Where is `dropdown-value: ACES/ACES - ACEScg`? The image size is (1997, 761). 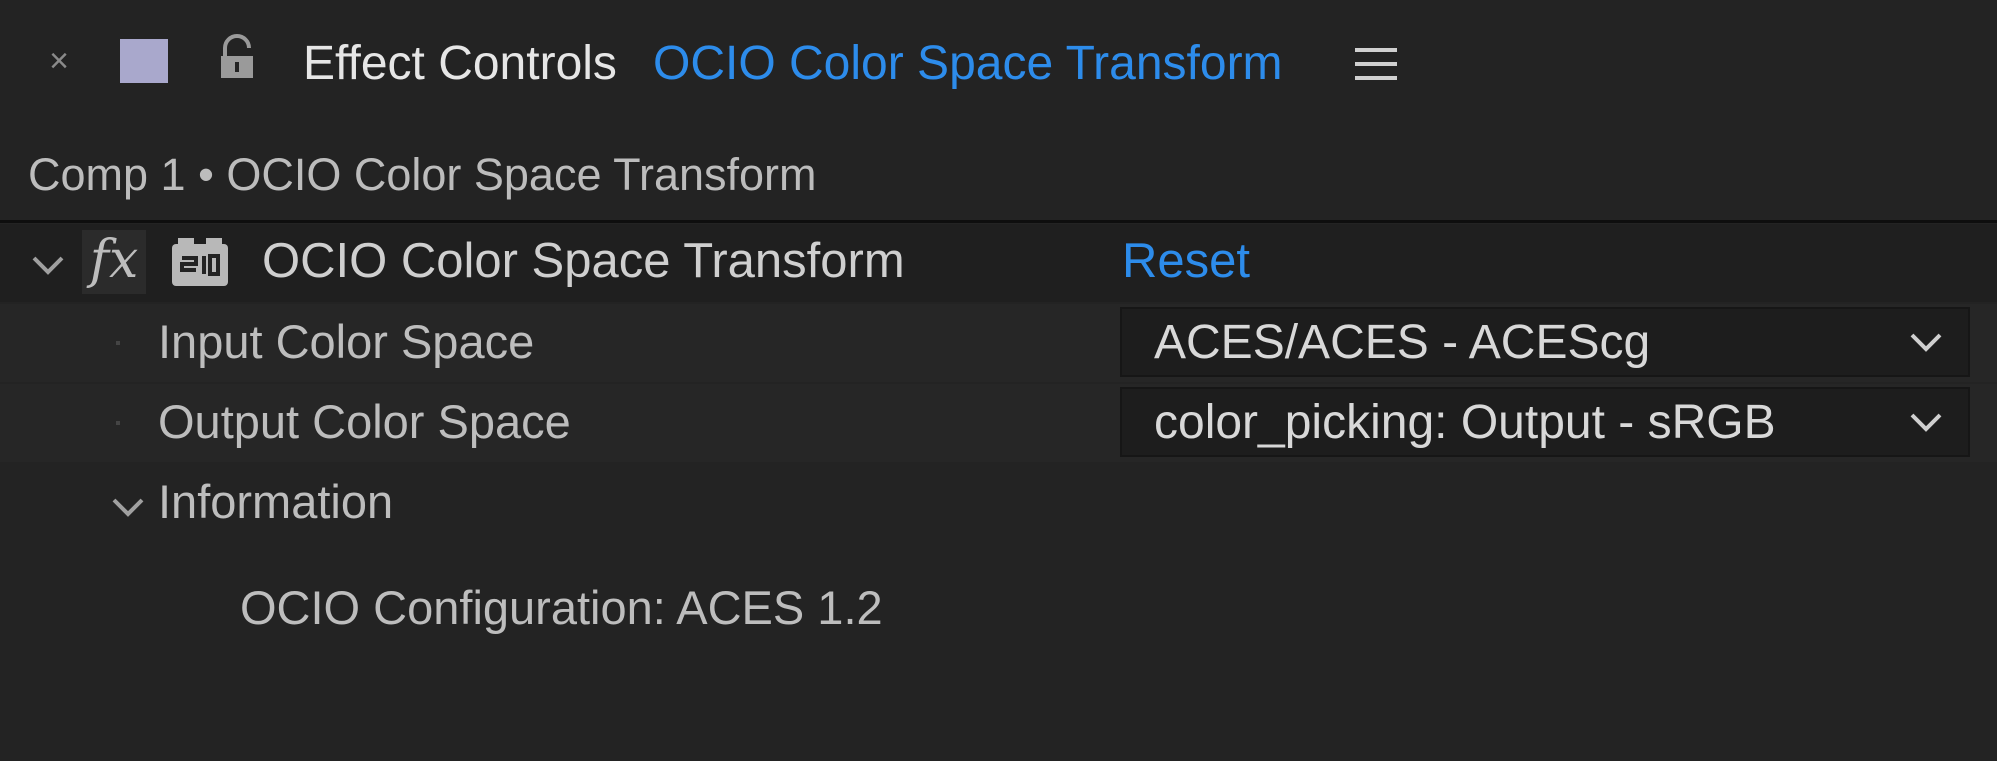 dropdown-value: ACES/ACES - ACEScg is located at coordinates (1402, 342).